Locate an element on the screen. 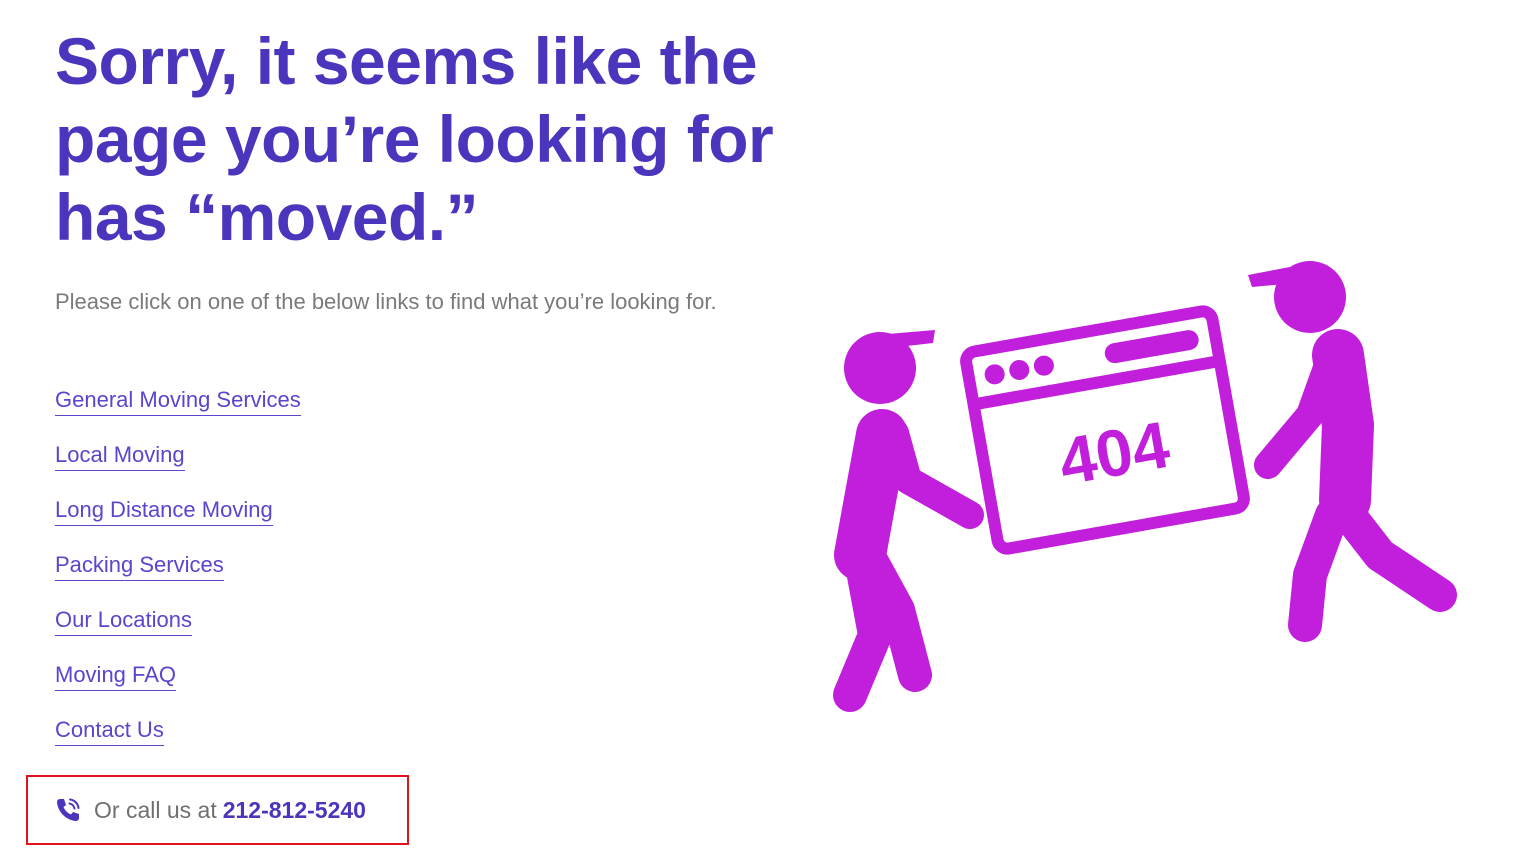 The width and height of the screenshot is (1530, 865). link-general-moving-services: General Moving Services is located at coordinates (178, 401).